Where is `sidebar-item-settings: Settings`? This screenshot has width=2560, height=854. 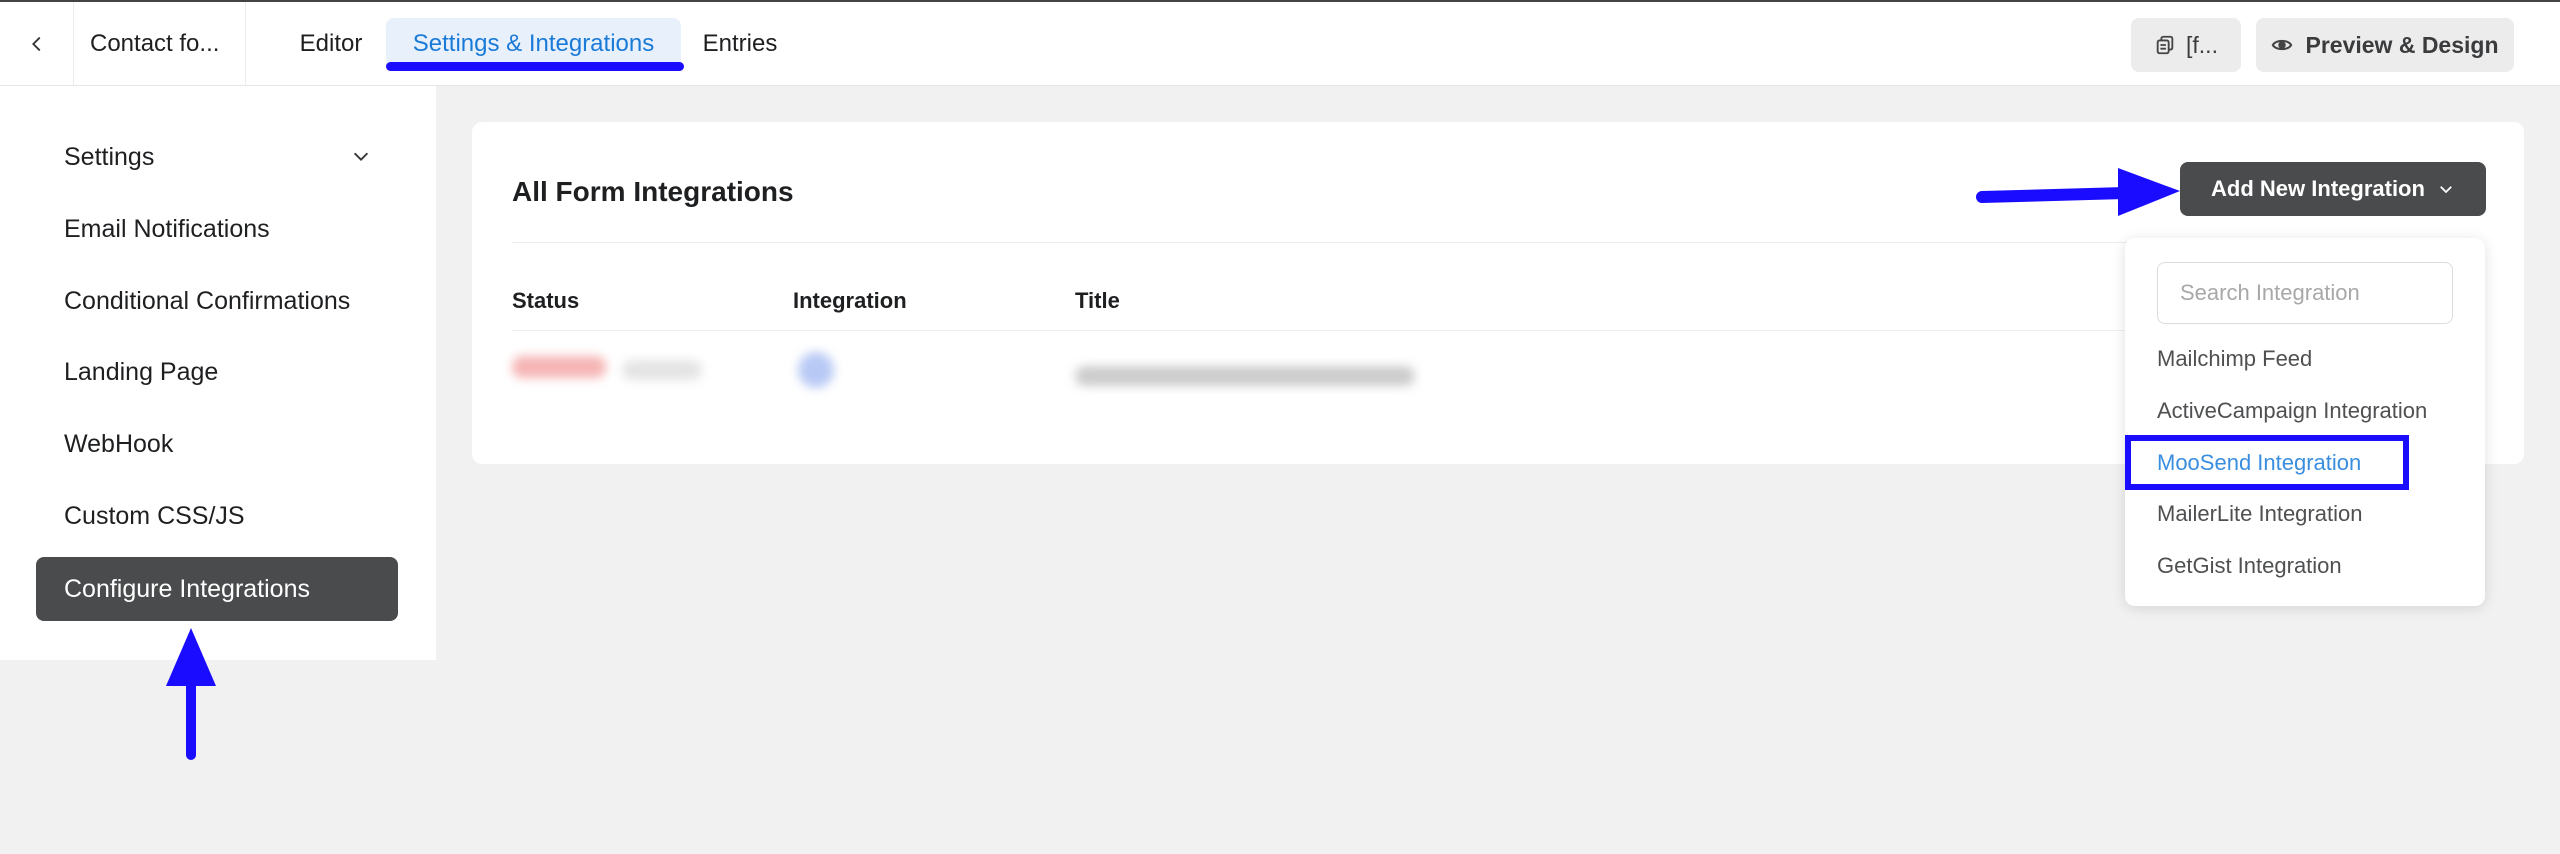 sidebar-item-settings: Settings is located at coordinates (217, 157).